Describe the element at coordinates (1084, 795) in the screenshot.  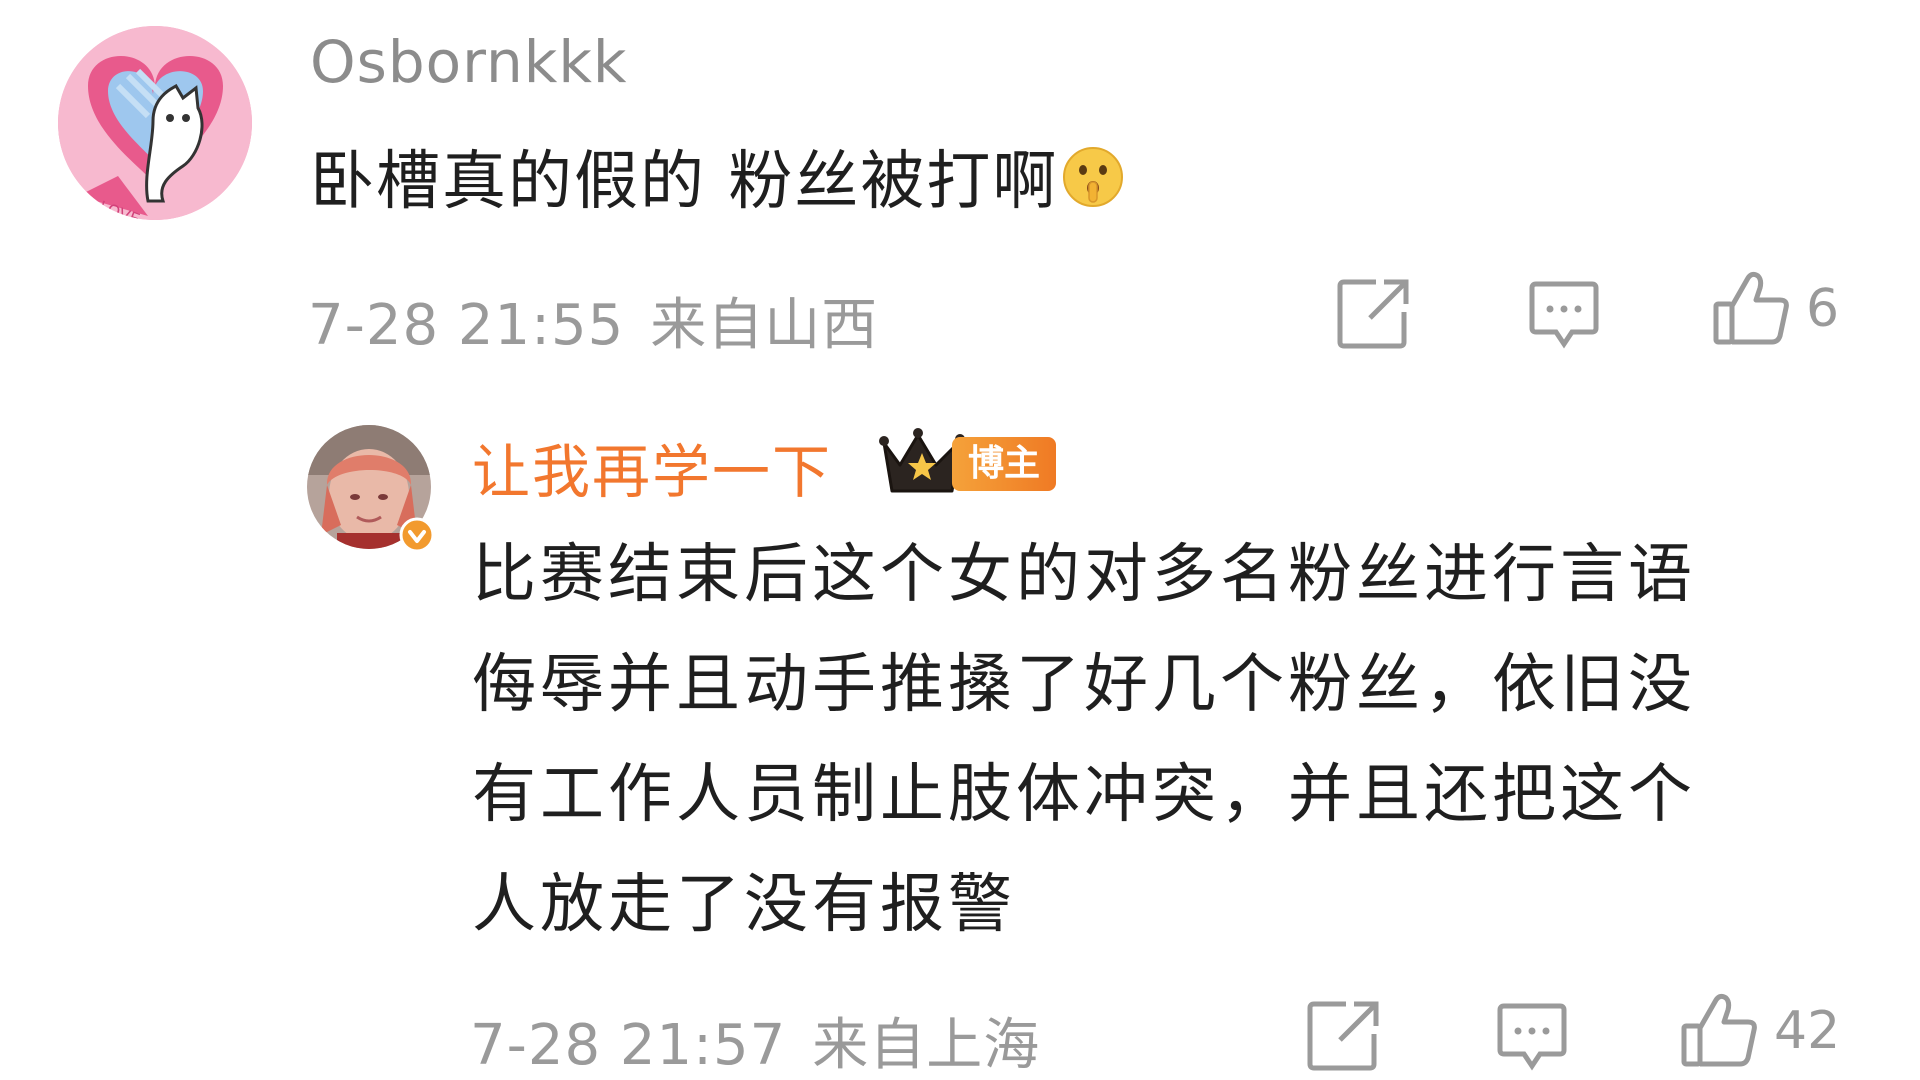
I see `comment-text-line: 有工作人员制止肢体冲突，并且还把这个` at that location.